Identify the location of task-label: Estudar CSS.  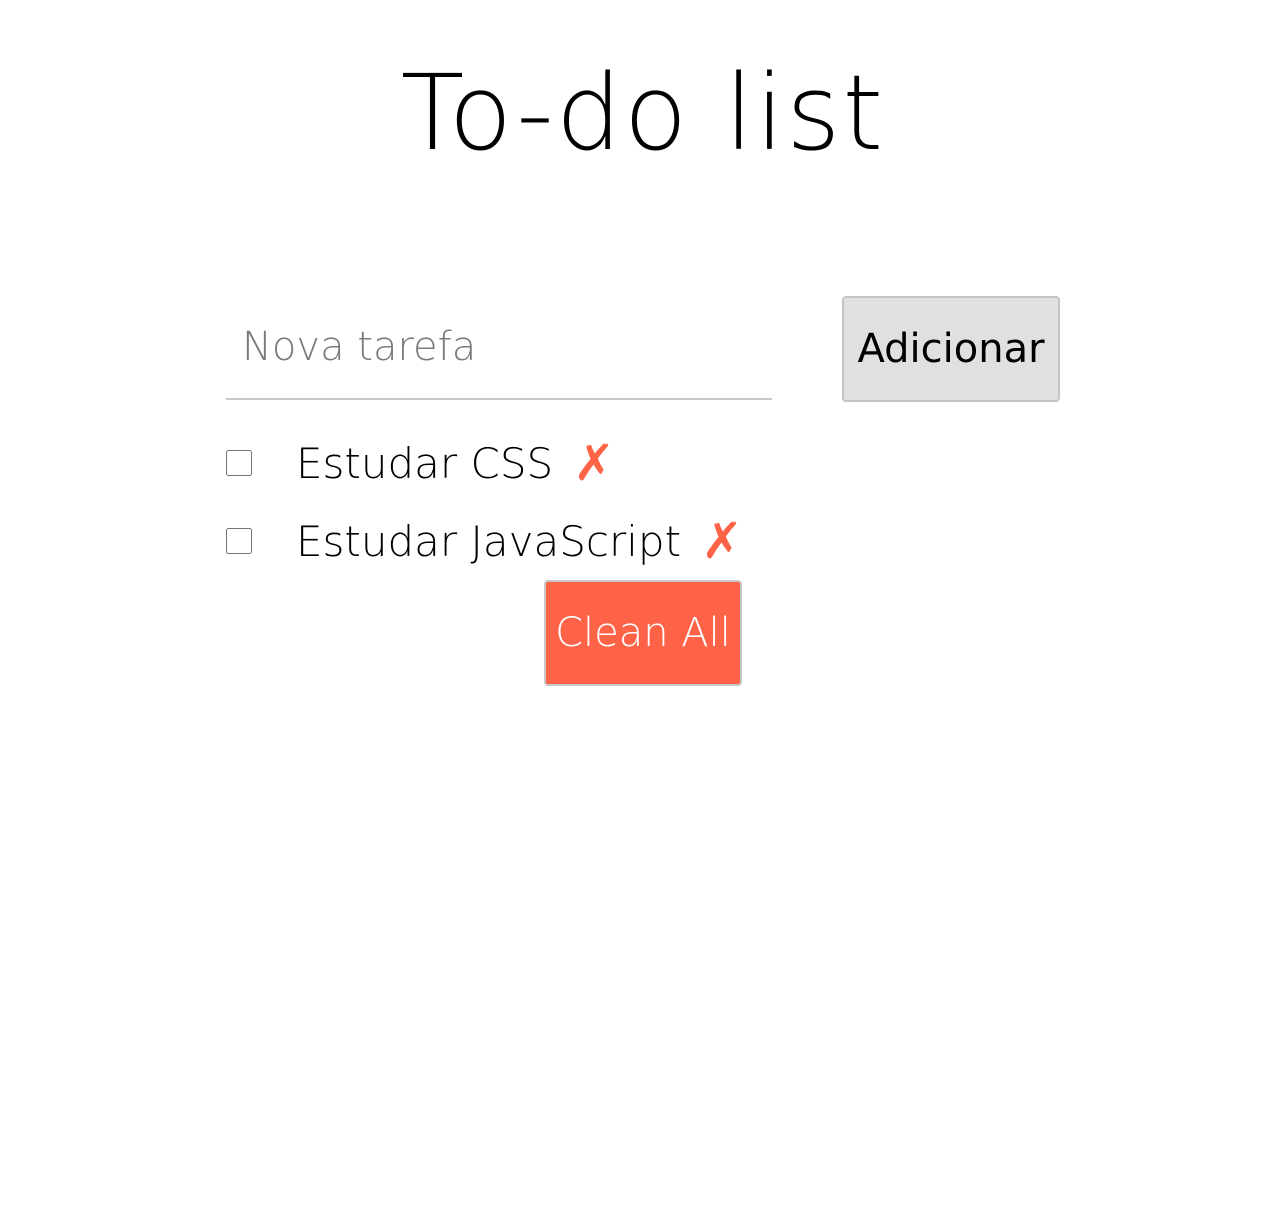
(425, 463).